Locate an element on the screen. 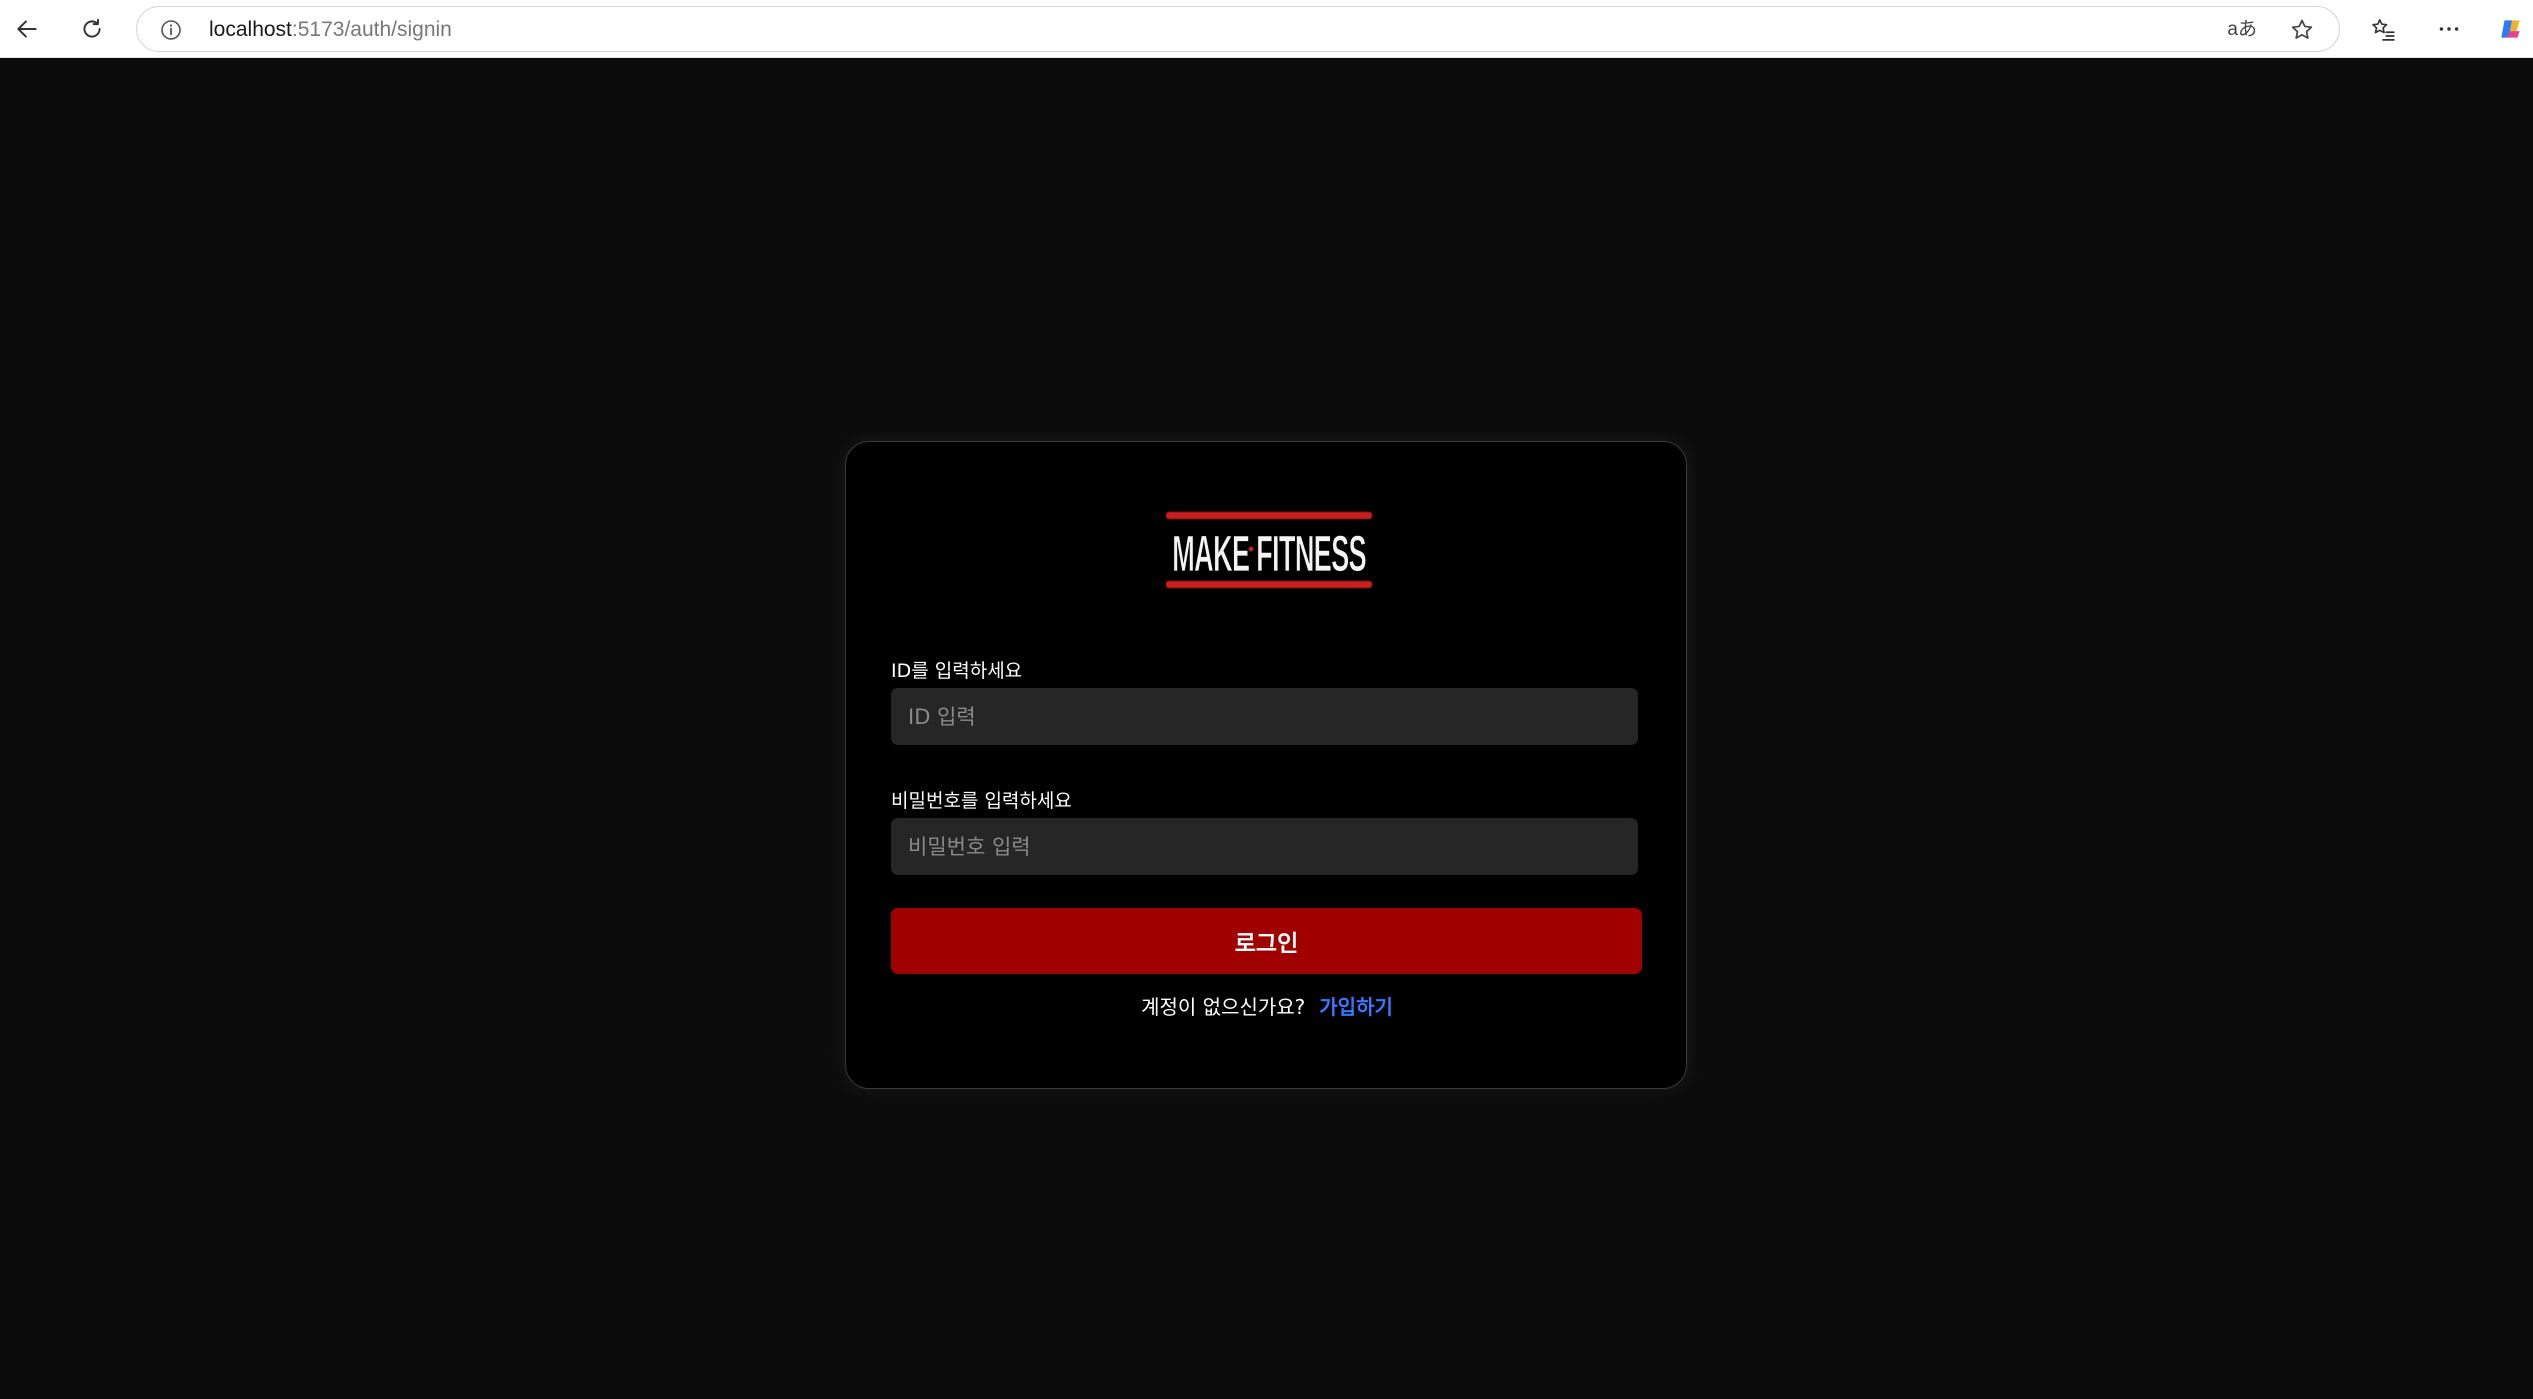  back-icon is located at coordinates (27, 29).